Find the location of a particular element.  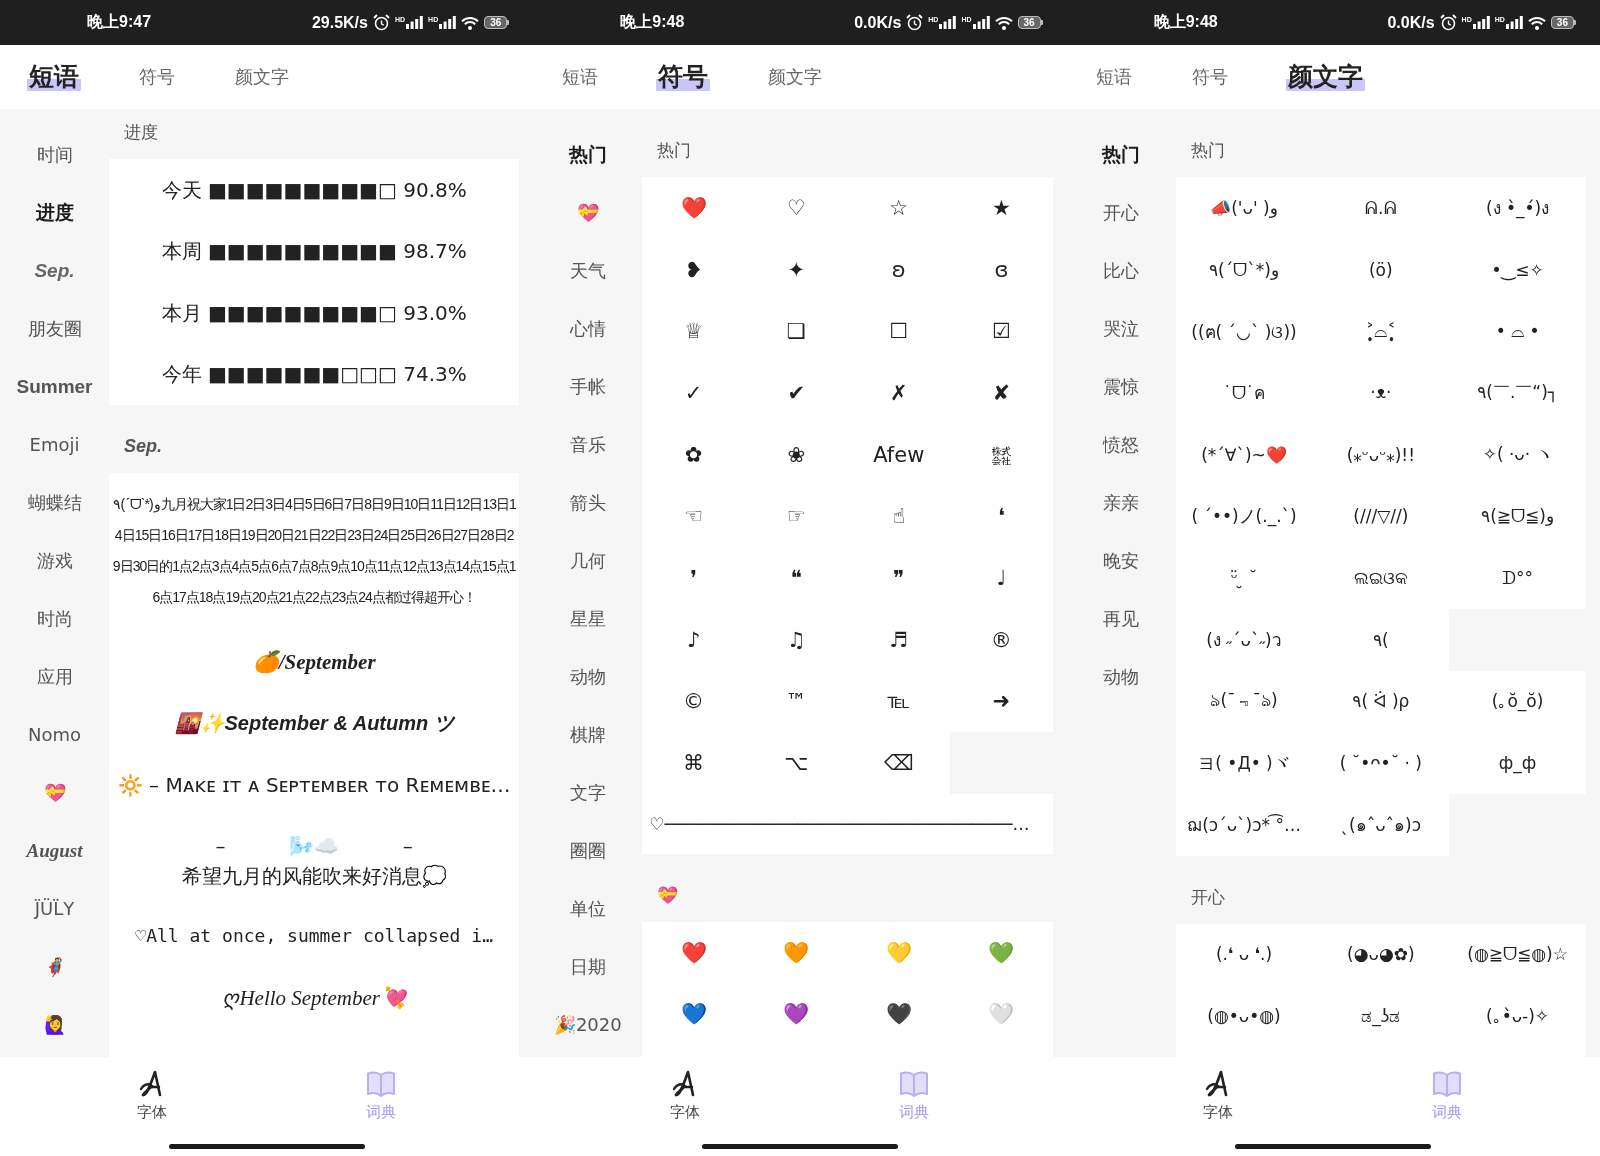

symbol-item: ✗ is located at coordinates (899, 393).